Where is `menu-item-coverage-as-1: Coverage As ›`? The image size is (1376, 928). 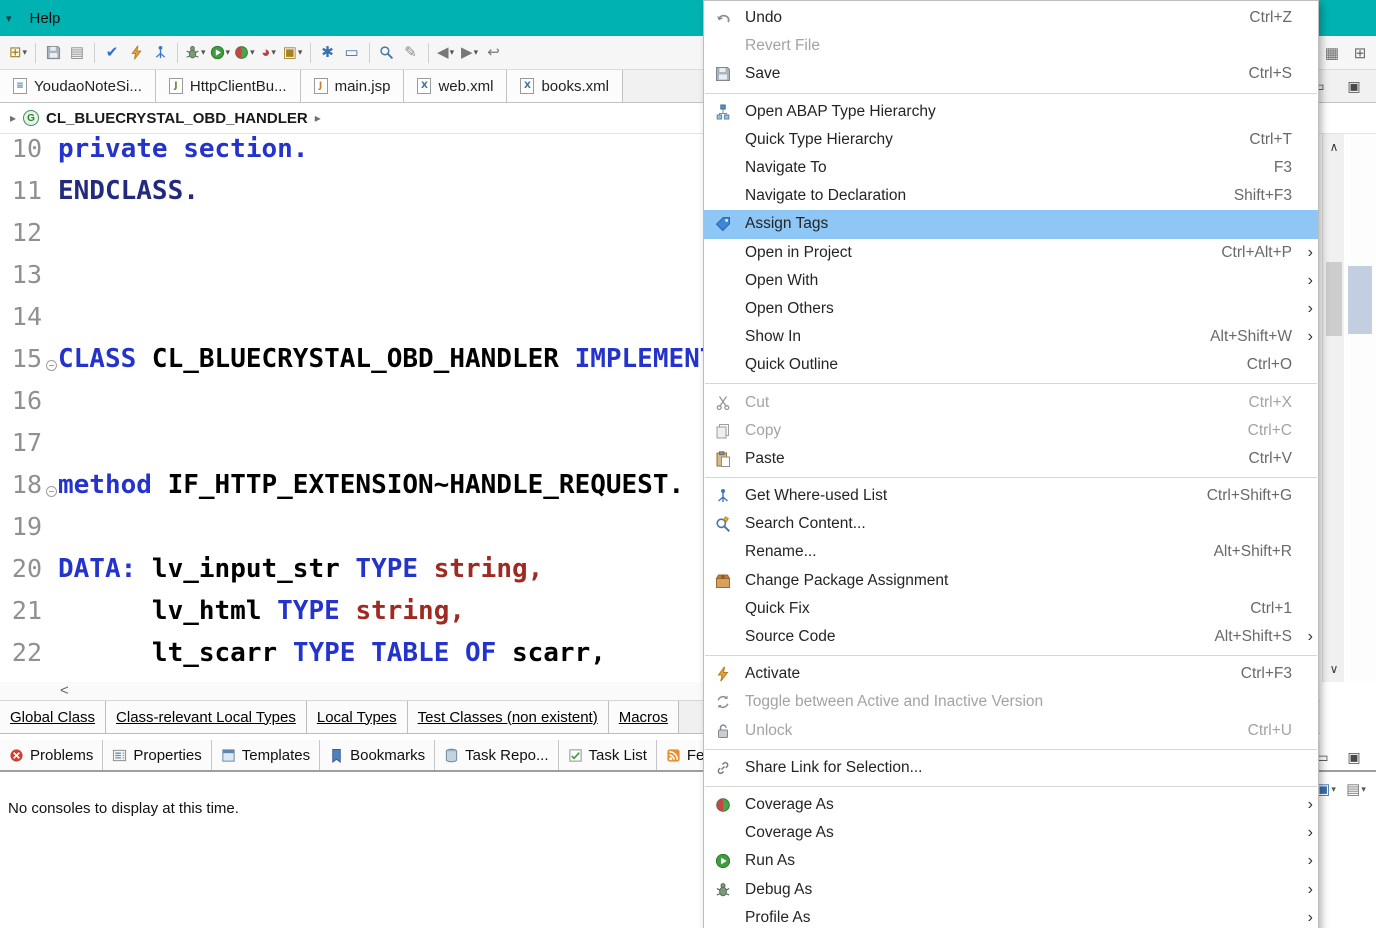
menu-item-coverage-as-1: Coverage As › is located at coordinates (1011, 805).